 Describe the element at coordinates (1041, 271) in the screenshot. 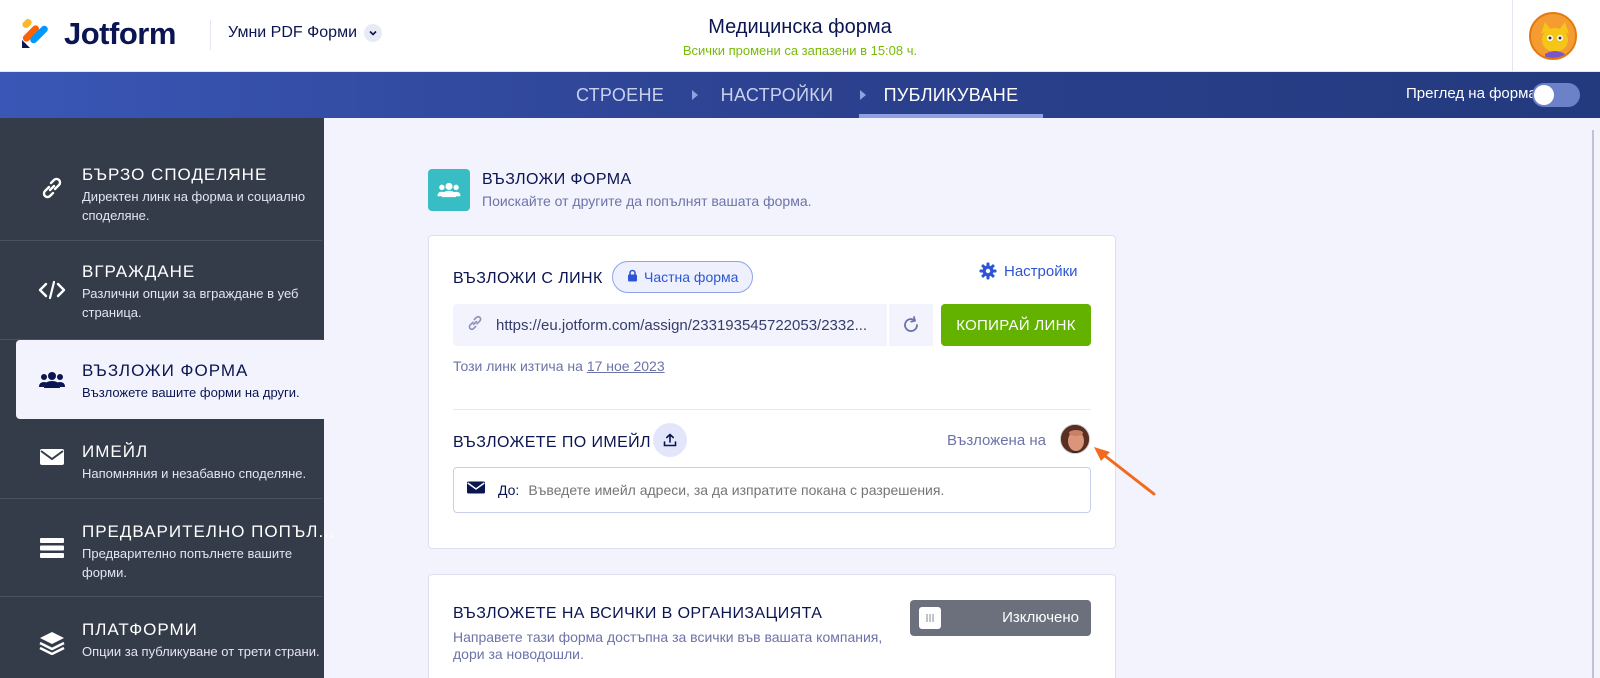

I see `settings-label: Настройки` at that location.